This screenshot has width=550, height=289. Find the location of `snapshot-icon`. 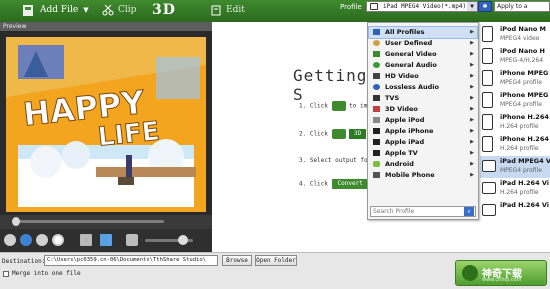

snapshot-icon is located at coordinates (86, 240).